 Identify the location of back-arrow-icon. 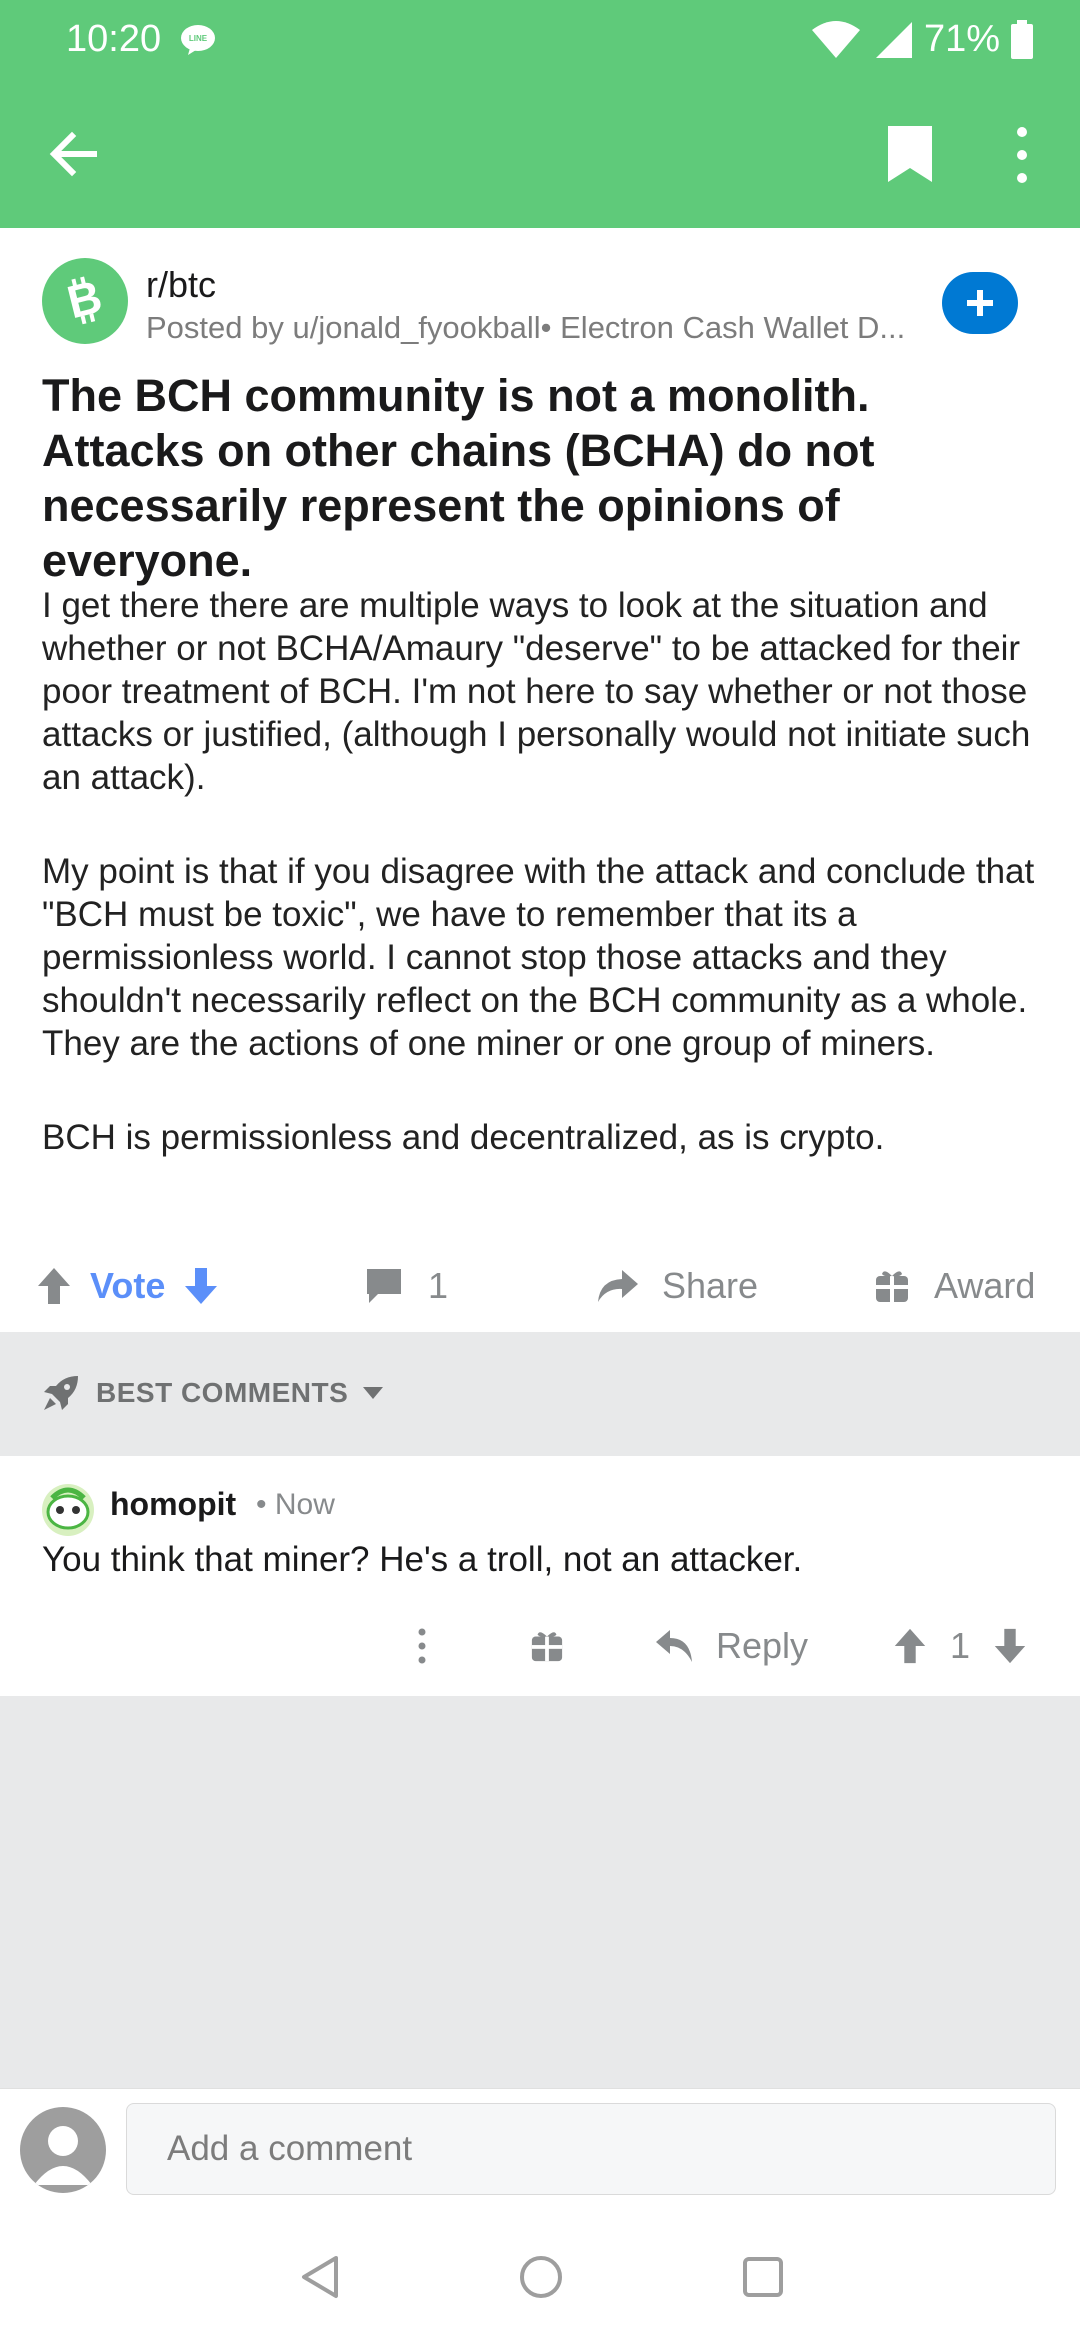
(74, 154).